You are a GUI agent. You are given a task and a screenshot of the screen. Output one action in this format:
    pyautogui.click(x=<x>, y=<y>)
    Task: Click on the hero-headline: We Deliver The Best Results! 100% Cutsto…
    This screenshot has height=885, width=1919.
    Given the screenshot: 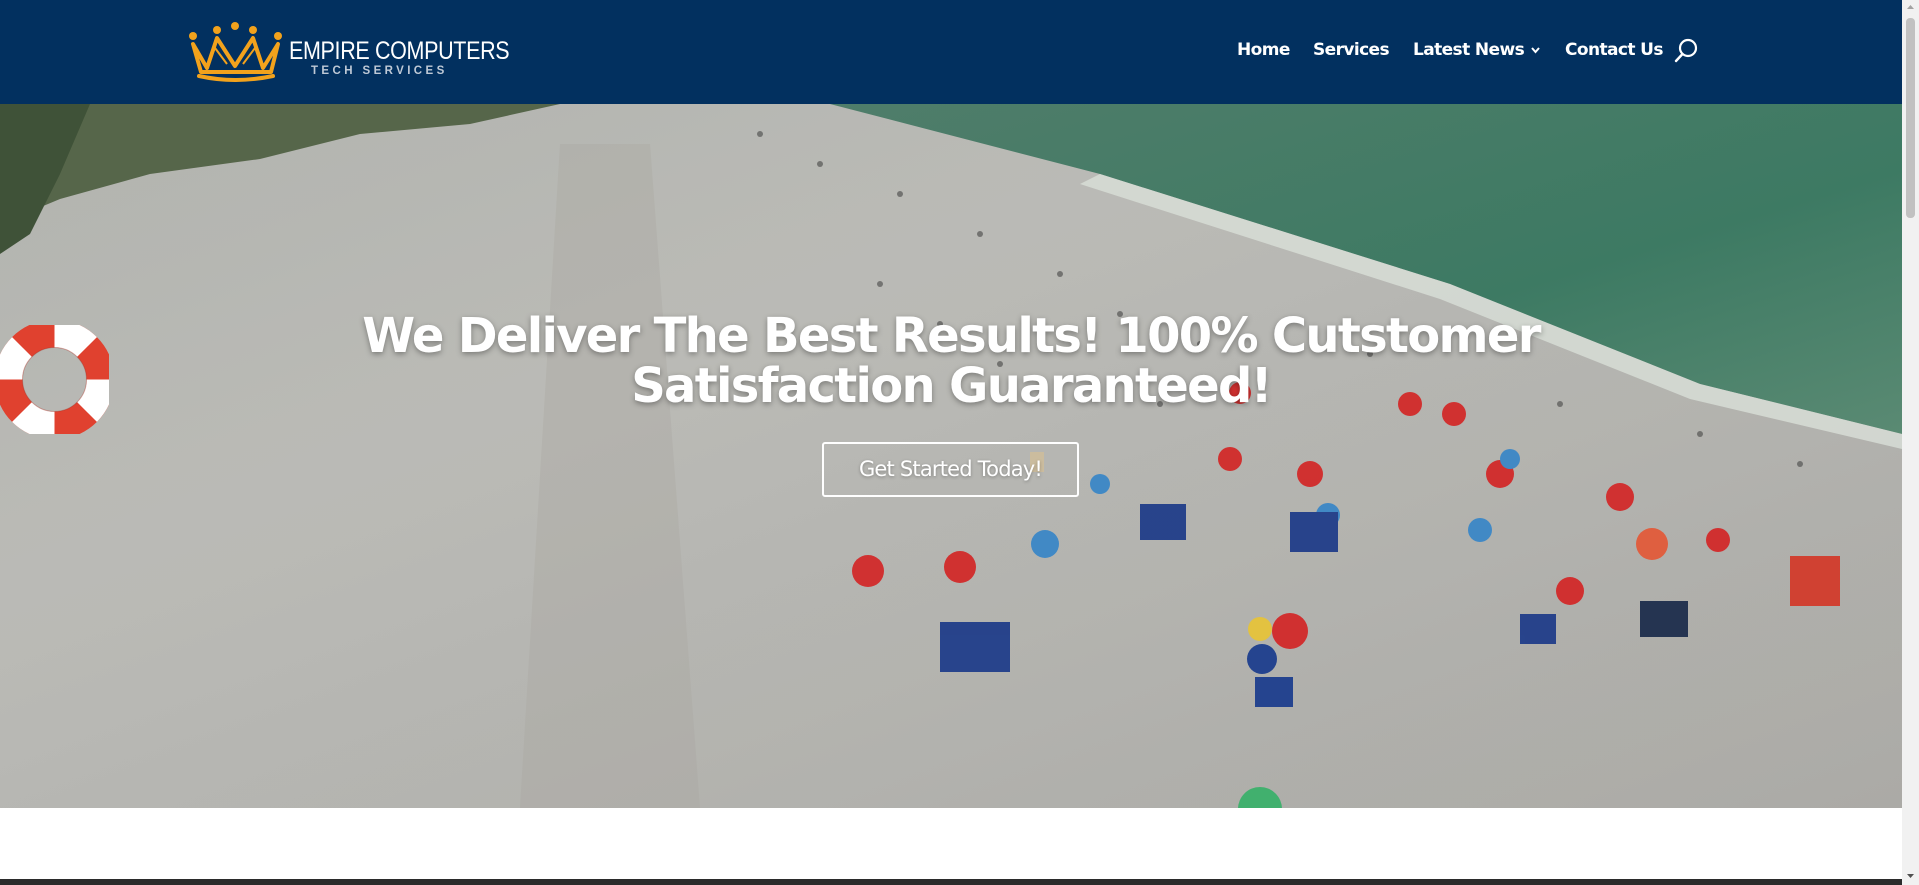 What is the action you would take?
    pyautogui.click(x=951, y=361)
    